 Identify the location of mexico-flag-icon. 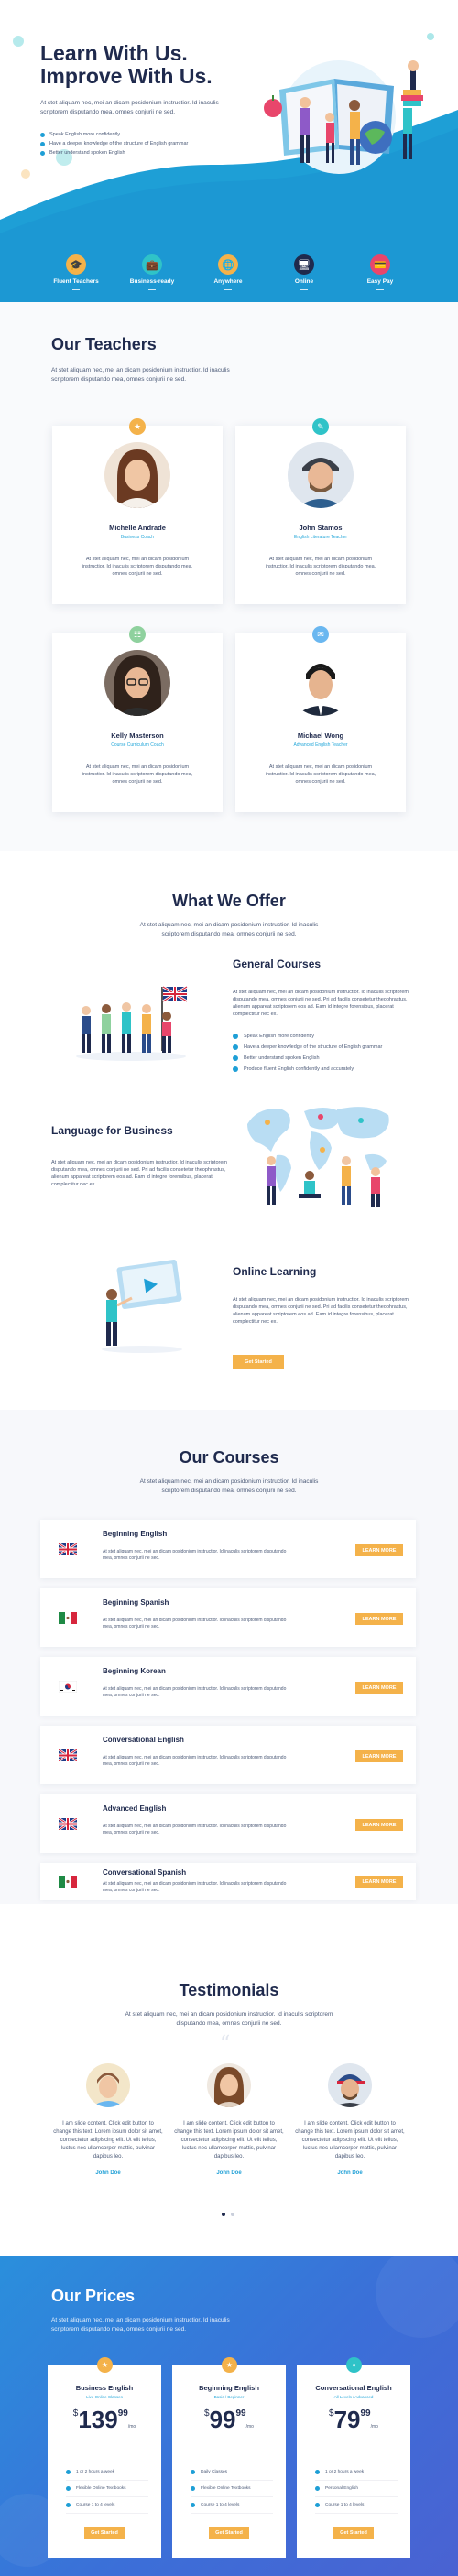
(68, 1618).